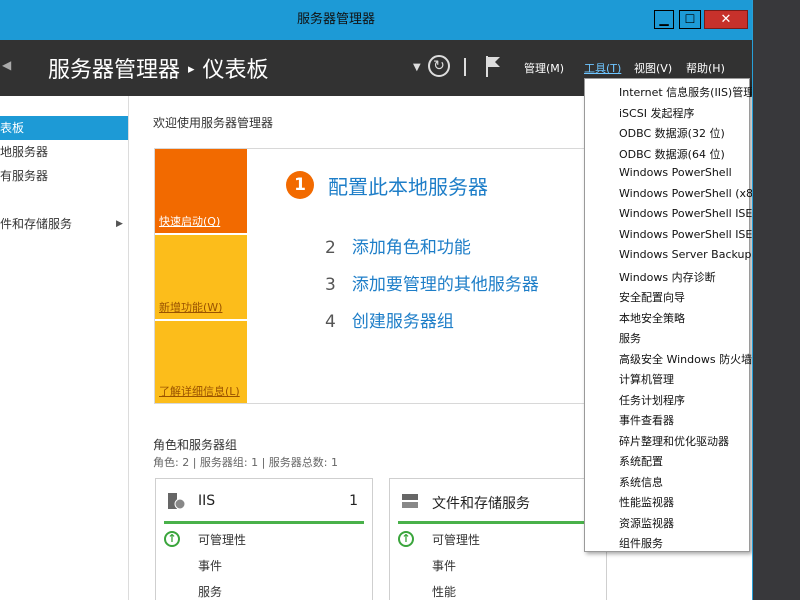 The width and height of the screenshot is (800, 600). What do you see at coordinates (330, 322) in the screenshot?
I see `step-number: 4` at bounding box center [330, 322].